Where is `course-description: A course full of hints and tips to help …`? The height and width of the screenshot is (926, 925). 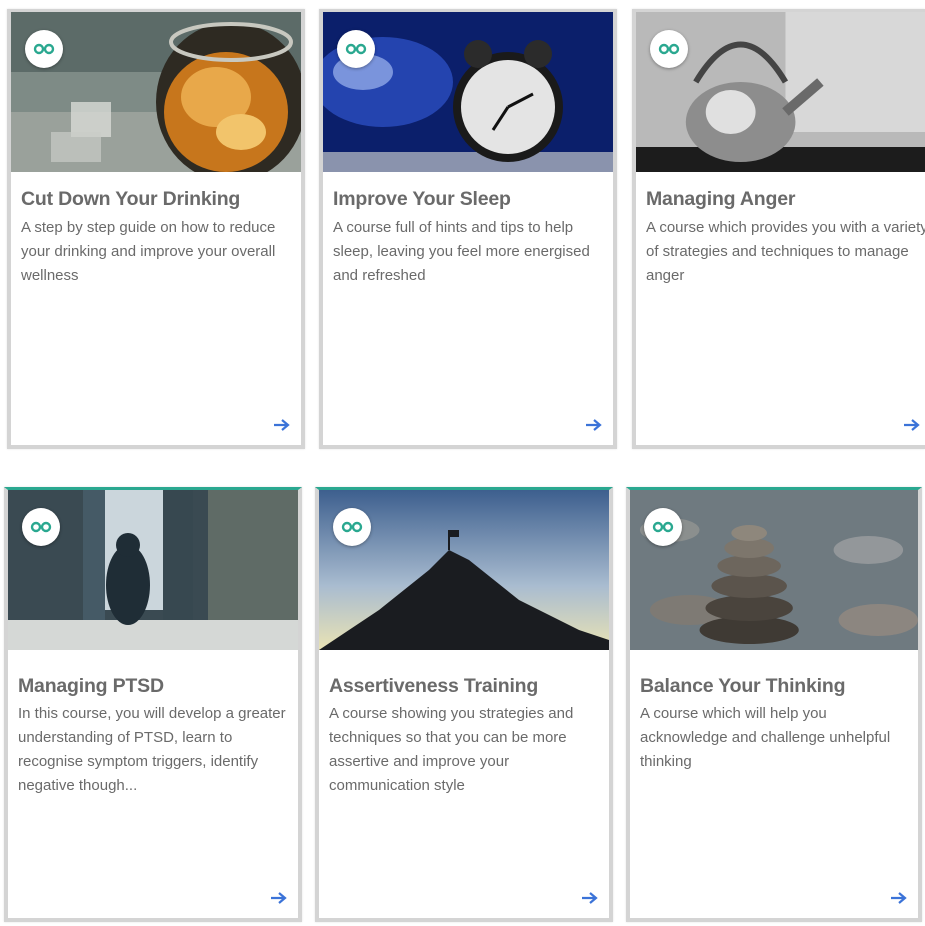 course-description: A course full of hints and tips to help … is located at coordinates (461, 251).